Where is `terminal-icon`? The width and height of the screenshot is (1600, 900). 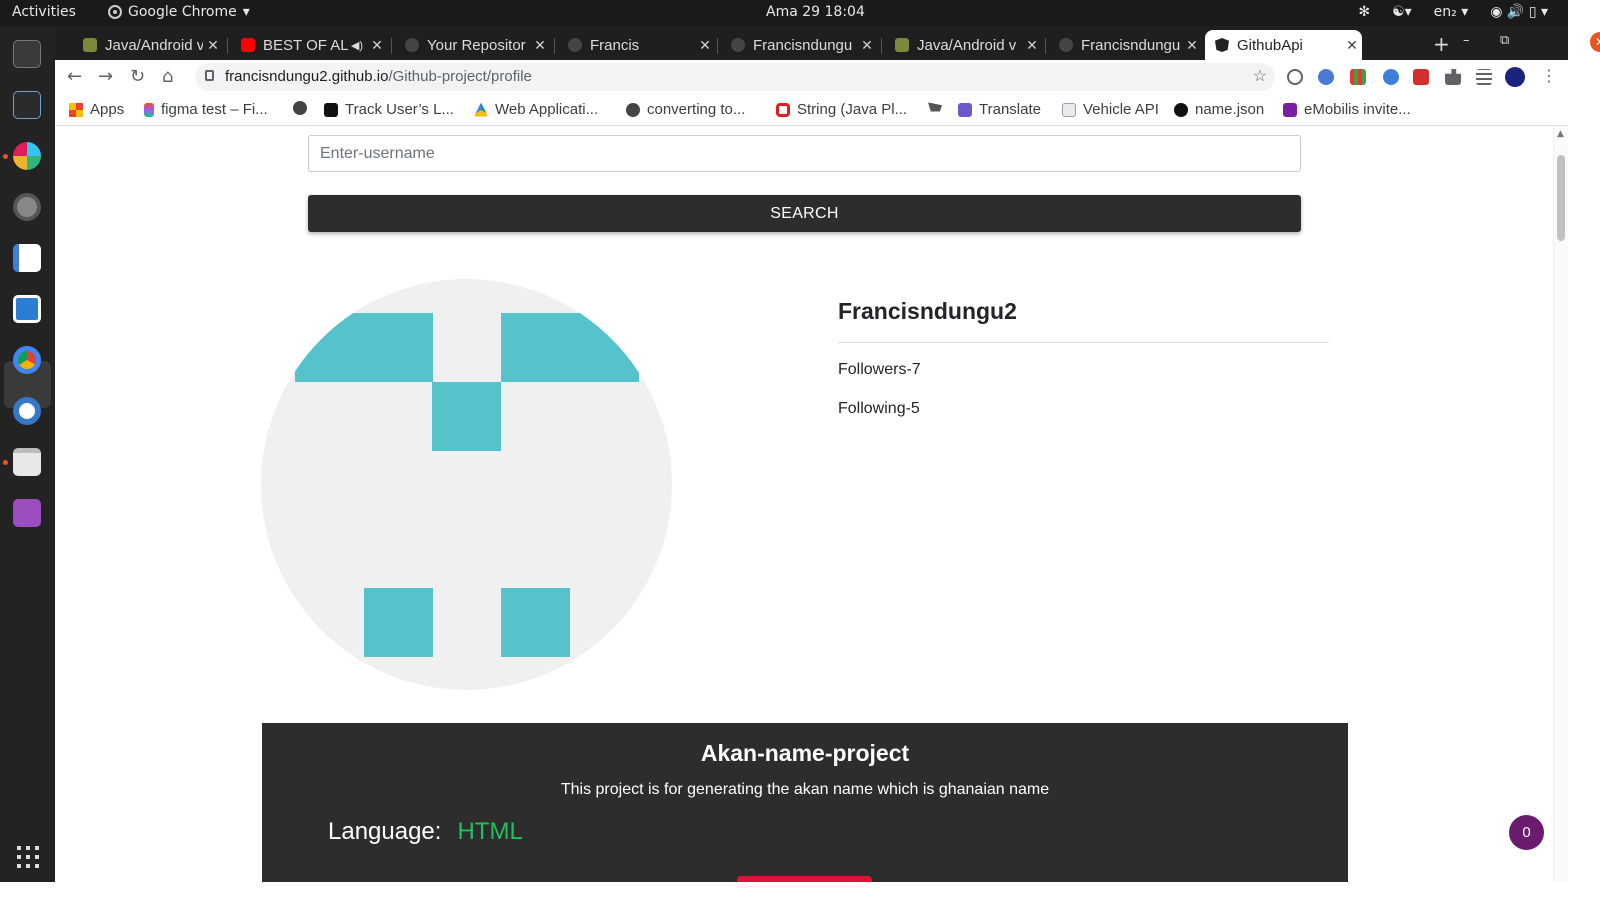
terminal-icon is located at coordinates (27, 54).